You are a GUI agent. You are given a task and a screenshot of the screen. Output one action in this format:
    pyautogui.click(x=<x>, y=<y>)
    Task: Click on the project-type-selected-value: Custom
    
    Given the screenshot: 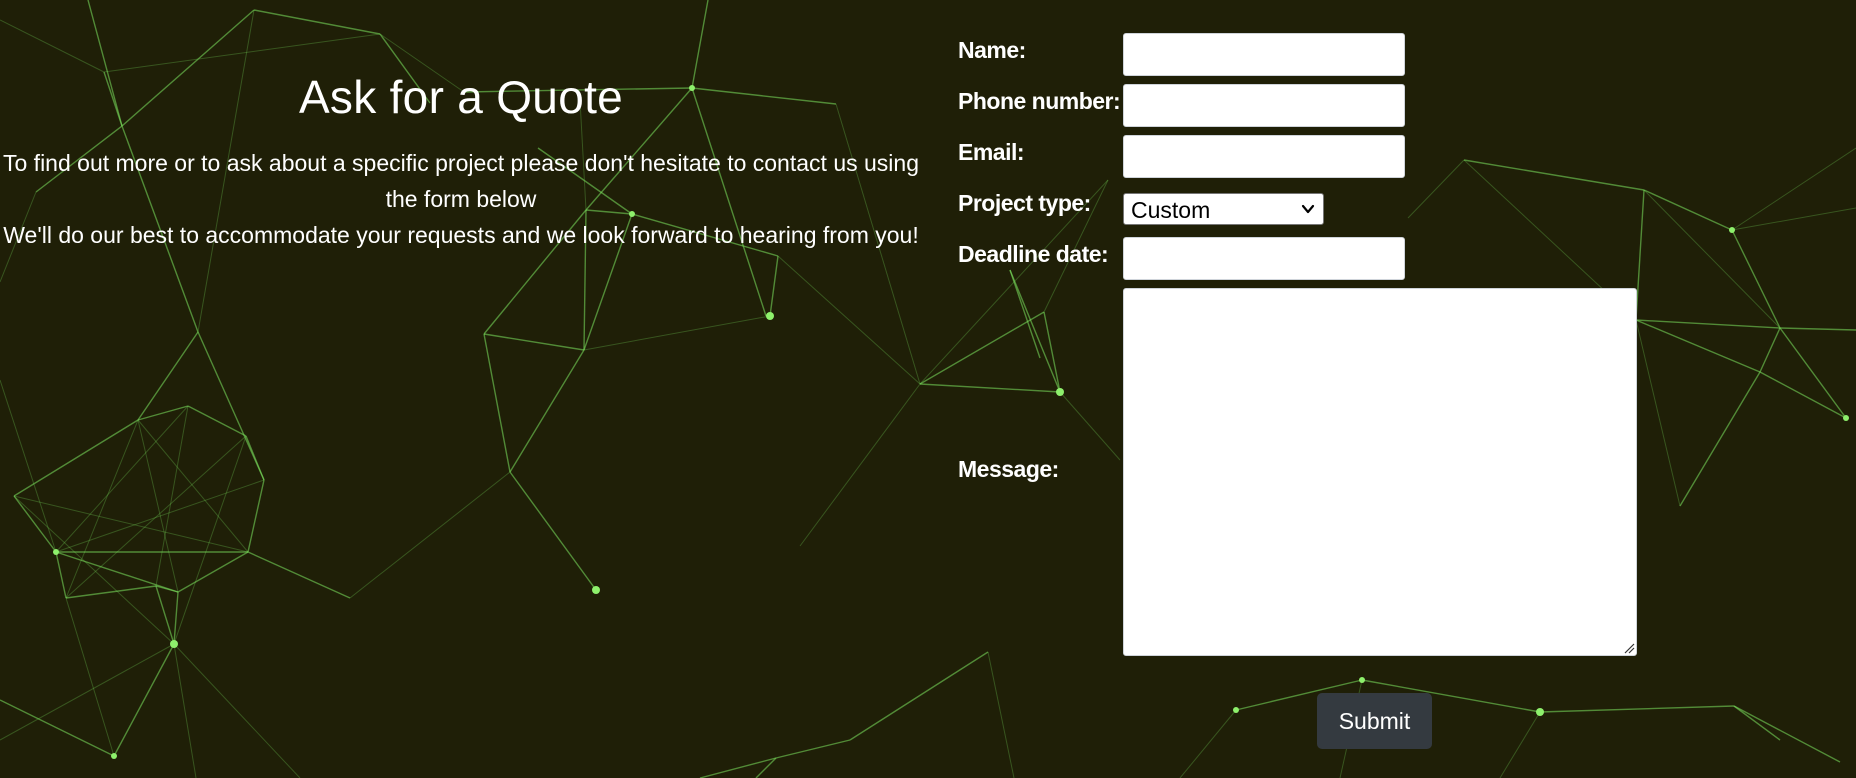 What is the action you would take?
    pyautogui.click(x=1171, y=210)
    